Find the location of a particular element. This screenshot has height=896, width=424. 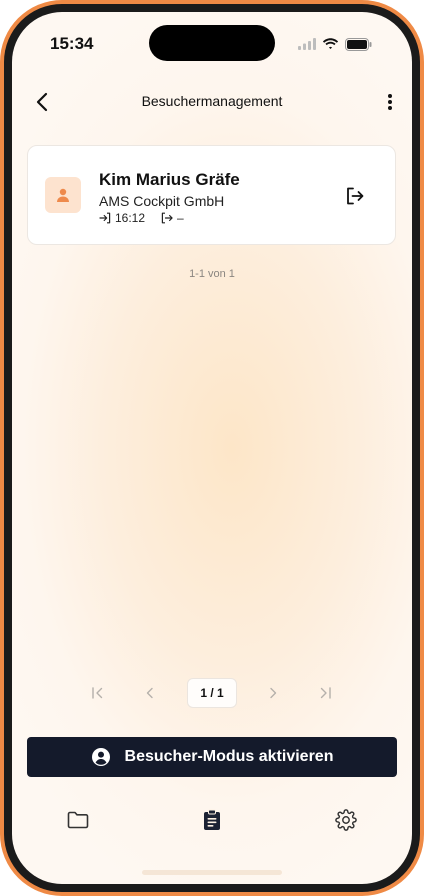

clipboard-icon is located at coordinates (212, 819).